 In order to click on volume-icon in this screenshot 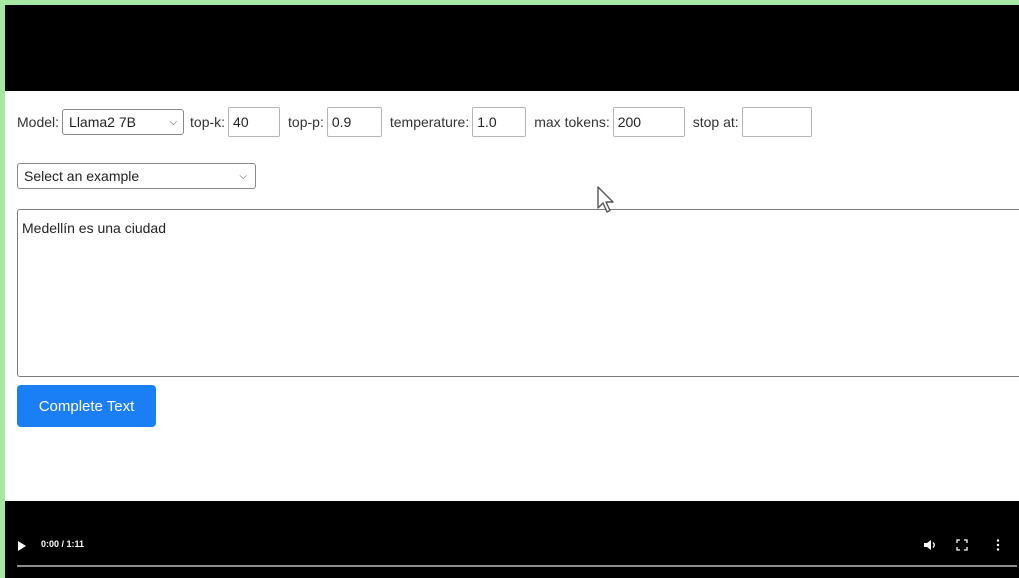, I will do `click(930, 545)`.